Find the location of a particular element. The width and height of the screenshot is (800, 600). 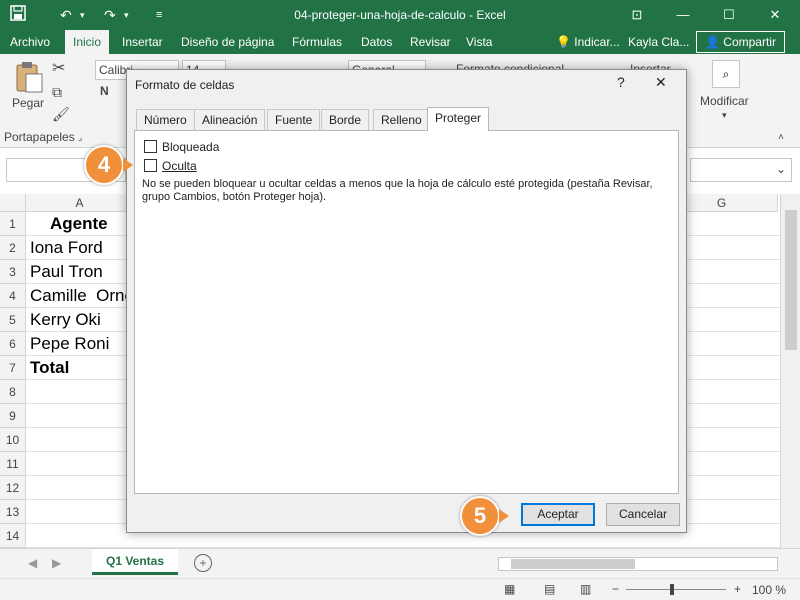

lightbulb-icon: 💡 is located at coordinates (563, 42).